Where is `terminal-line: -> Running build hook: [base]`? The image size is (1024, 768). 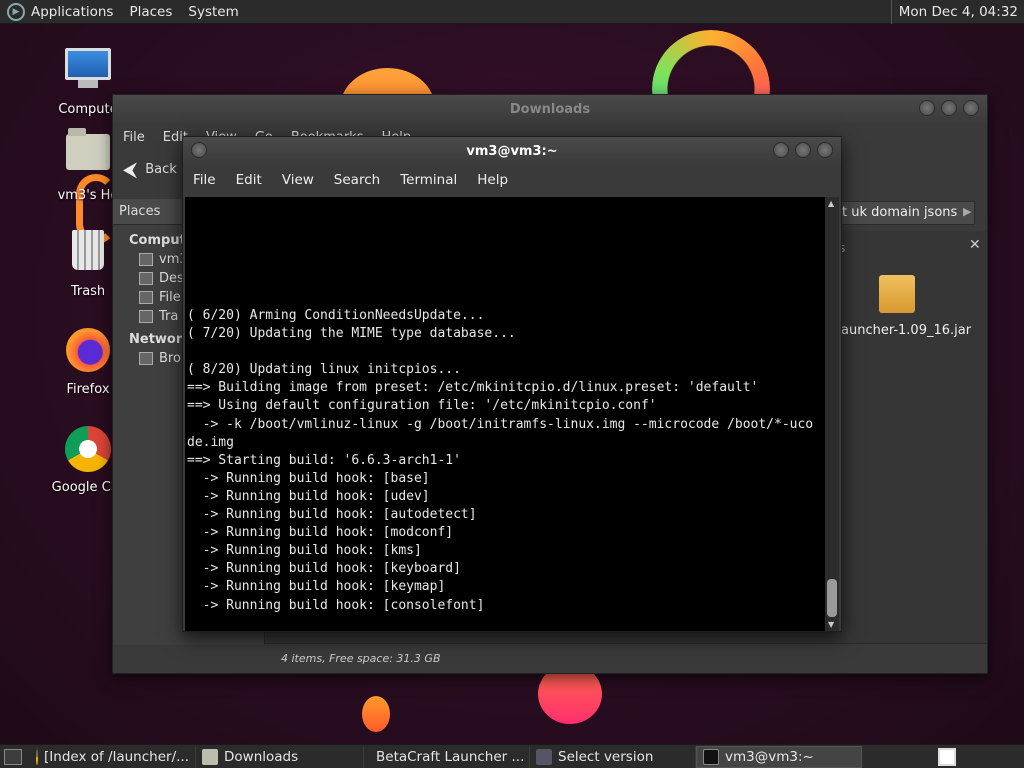
terminal-line: -> Running build hook: [base] is located at coordinates (308, 478).